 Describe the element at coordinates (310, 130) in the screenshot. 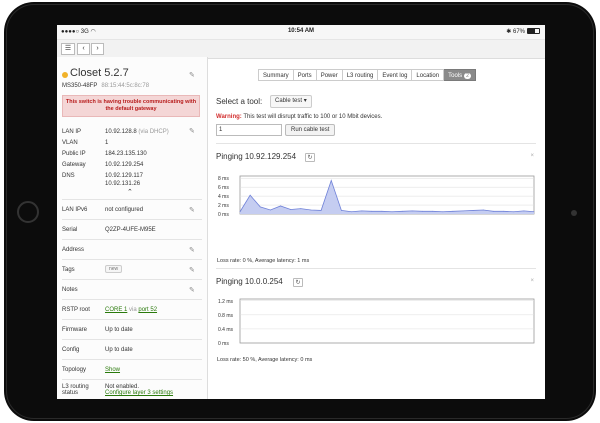

I see `run-cable-test-button: Run cable test` at that location.